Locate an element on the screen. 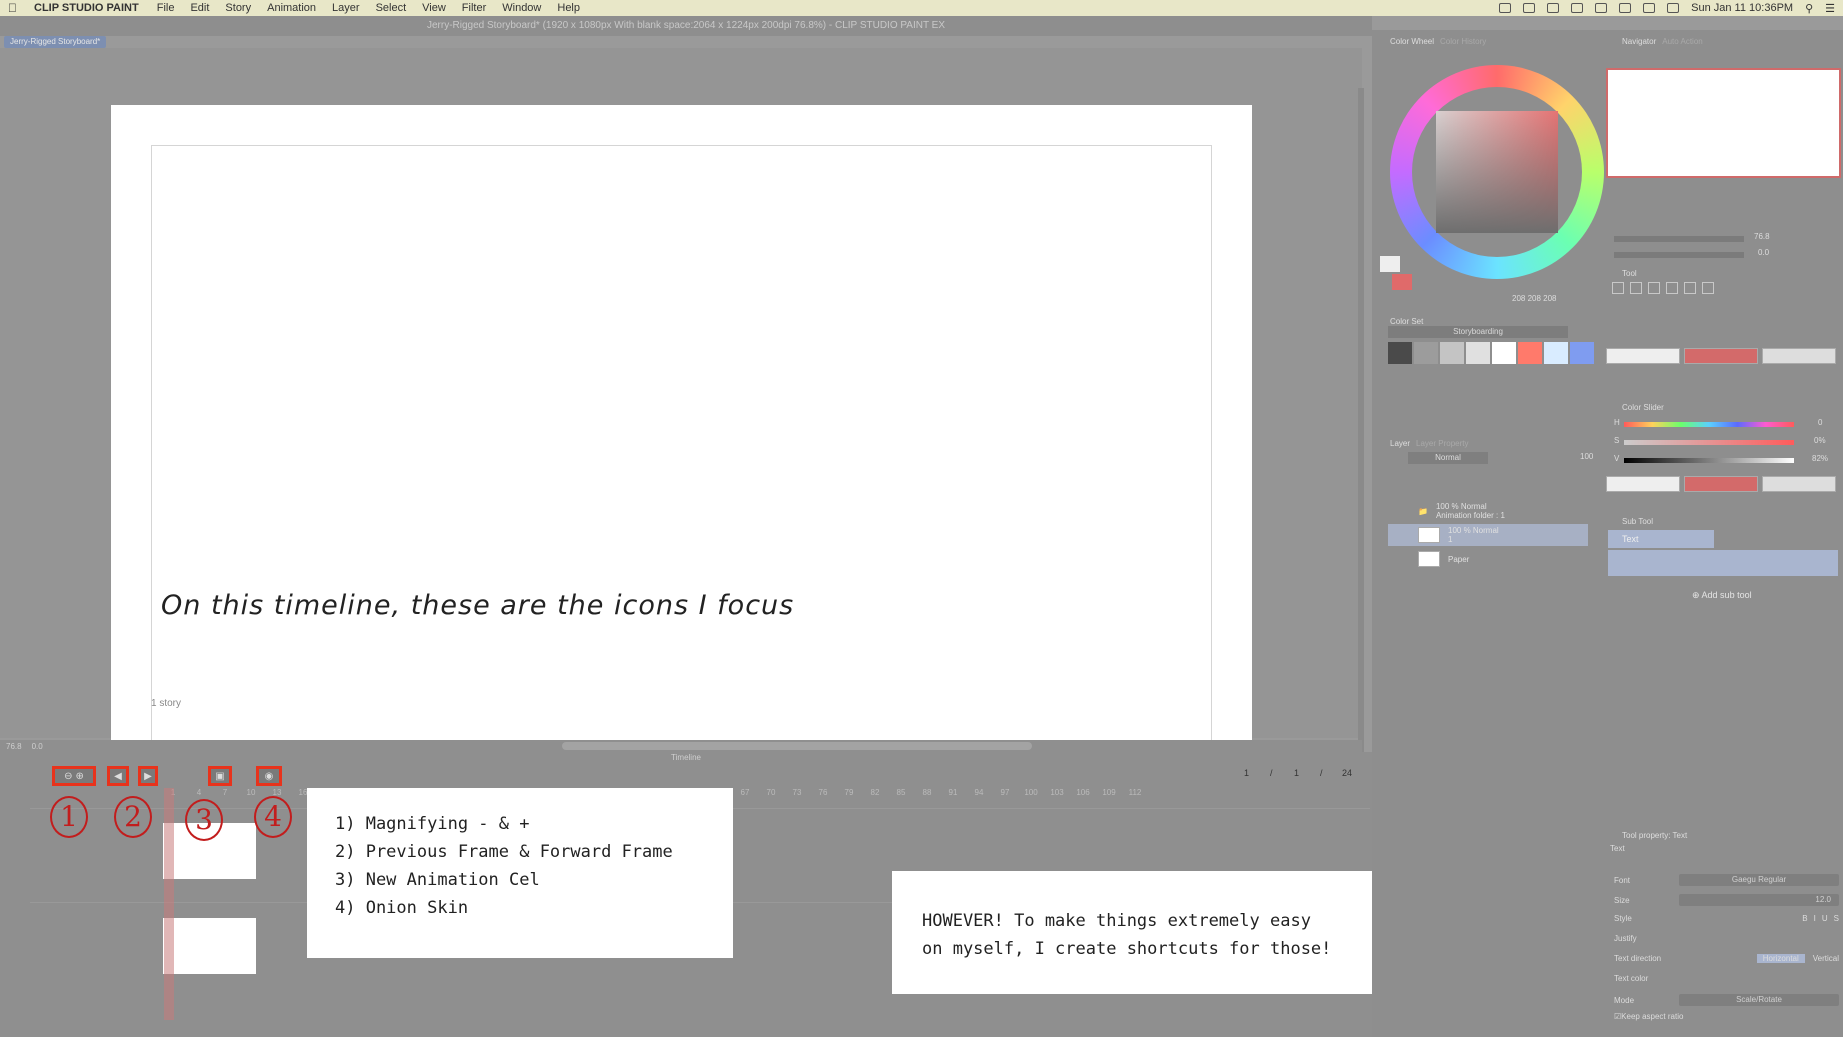 The width and height of the screenshot is (1843, 1037). layer-row-folder: 📁 100 % Normal Animation folder : 1 is located at coordinates (1488, 511).